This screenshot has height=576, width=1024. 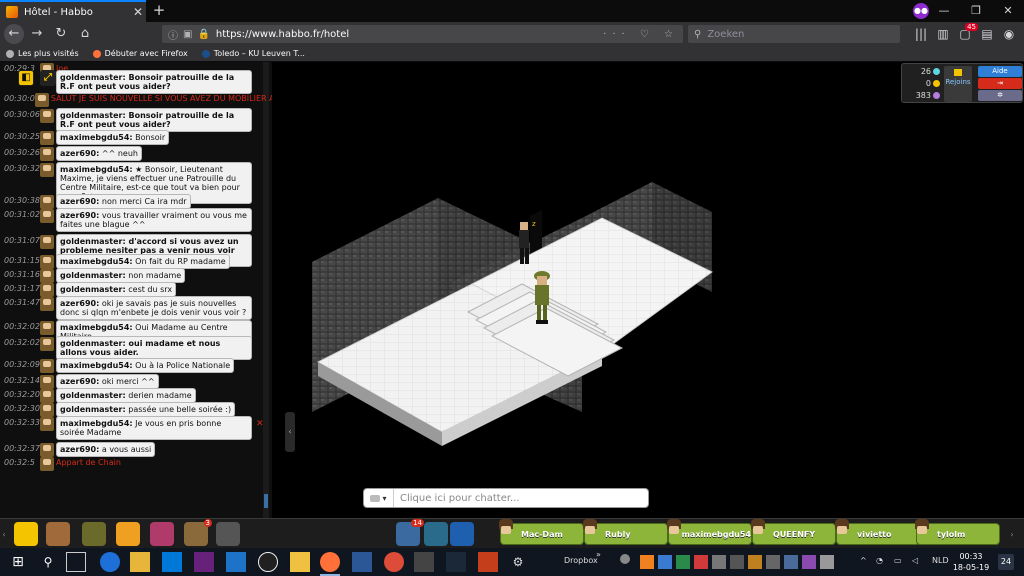 What do you see at coordinates (944, 11) in the screenshot?
I see `minimize-button: —` at bounding box center [944, 11].